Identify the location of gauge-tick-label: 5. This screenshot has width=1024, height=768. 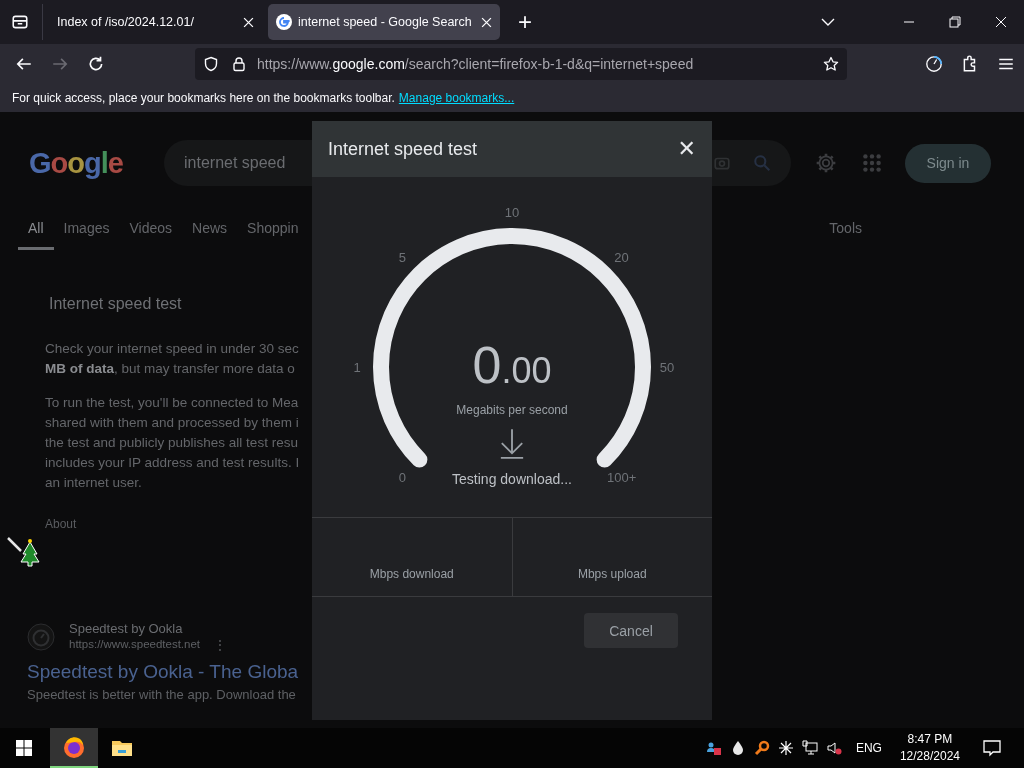
(402, 258).